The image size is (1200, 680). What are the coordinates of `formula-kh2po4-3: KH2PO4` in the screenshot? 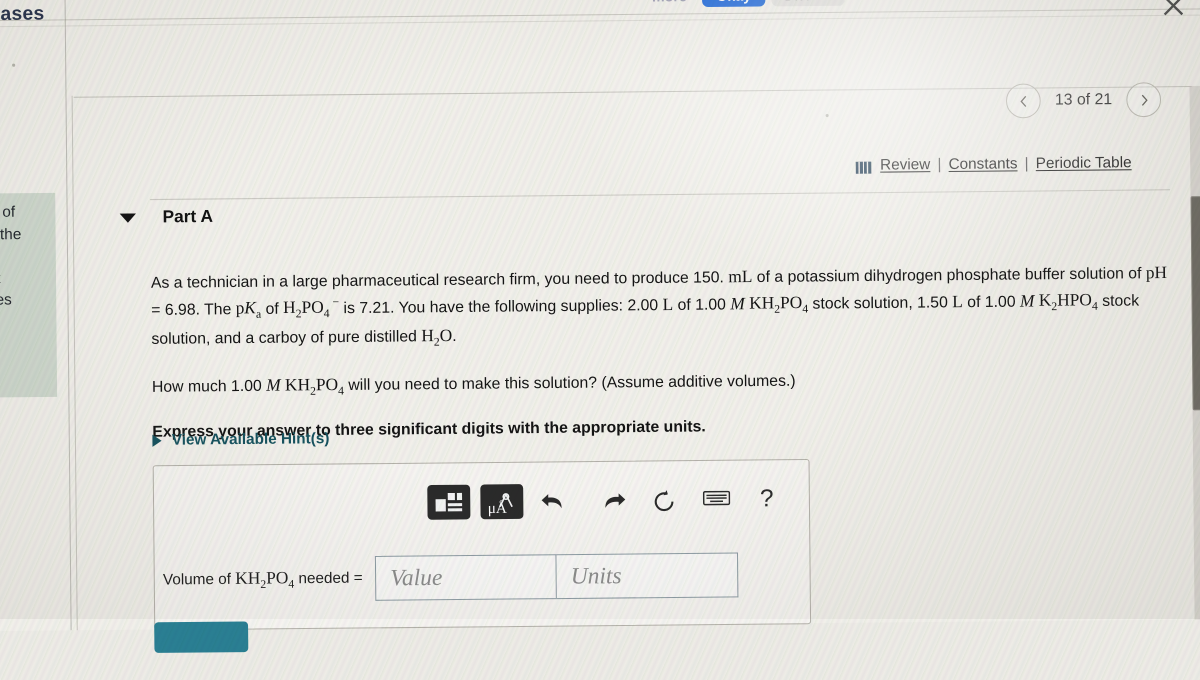 It's located at (264, 578).